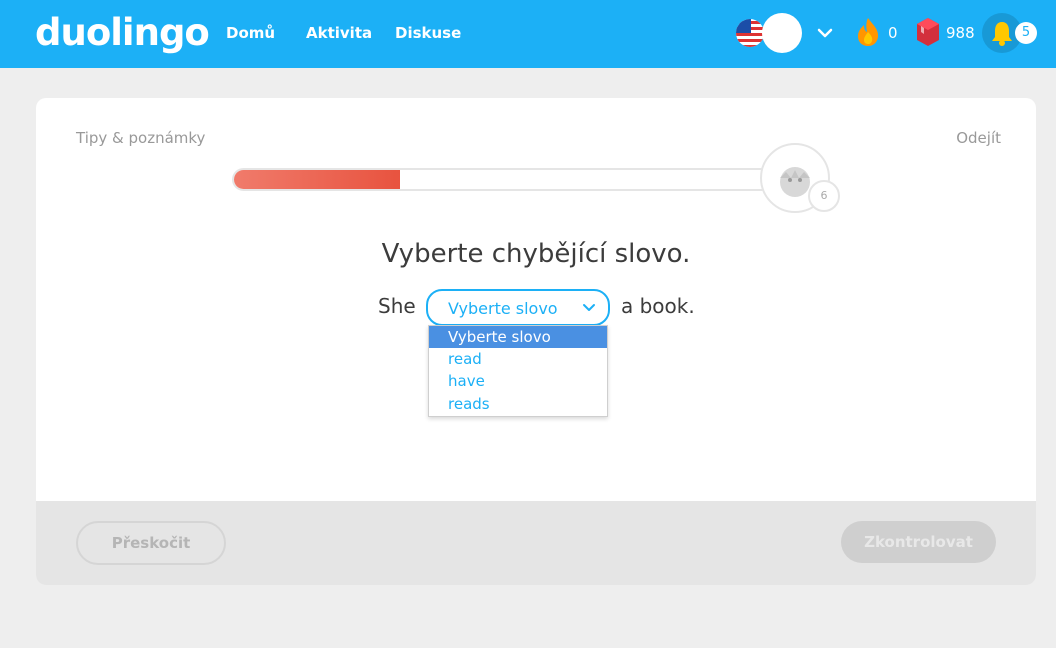 The width and height of the screenshot is (1056, 648). I want to click on select-value: Vyberte slovo, so click(503, 308).